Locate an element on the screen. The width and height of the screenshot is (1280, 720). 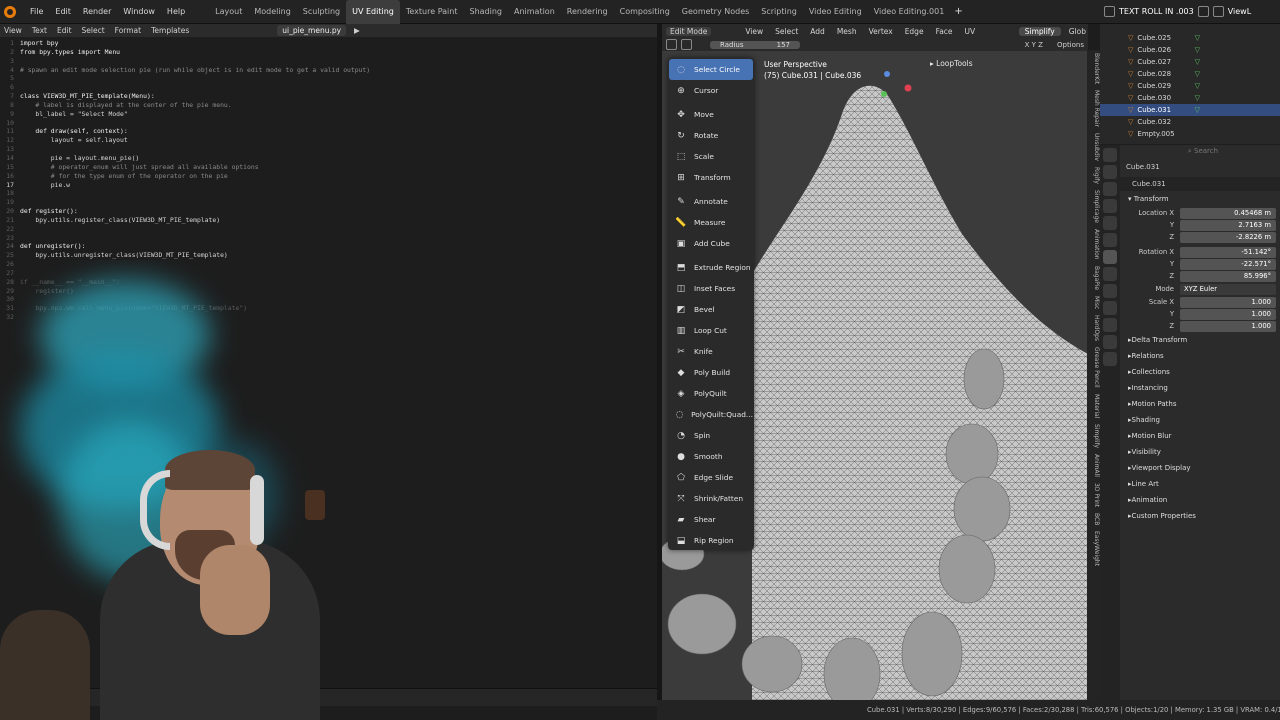
sidebar-tab-hardops: HardOps is located at coordinates (1093, 328).